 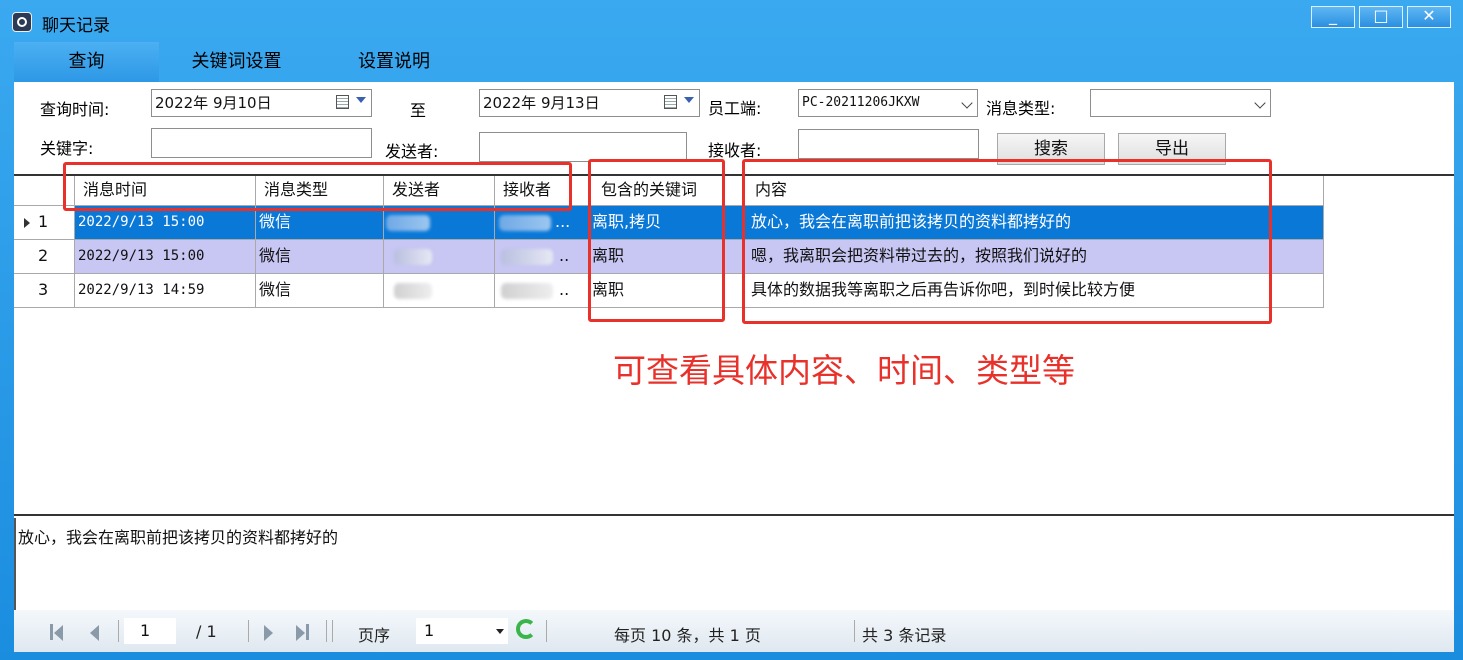 What do you see at coordinates (1429, 17) in the screenshot?
I see `close-button: ✕` at bounding box center [1429, 17].